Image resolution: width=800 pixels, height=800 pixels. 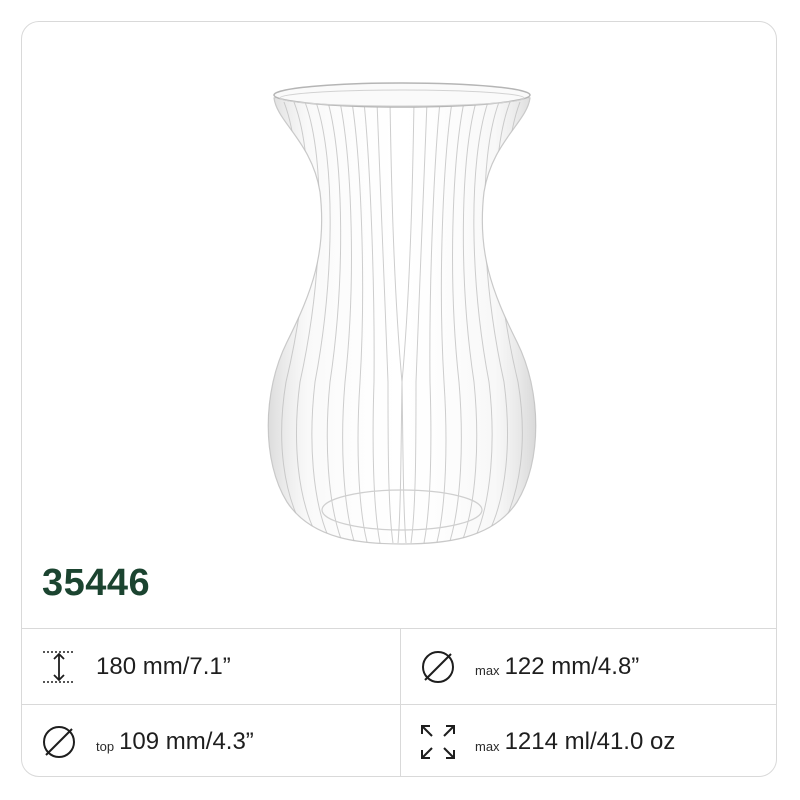 I want to click on max-diameter-prefix: max, so click(x=487, y=670).